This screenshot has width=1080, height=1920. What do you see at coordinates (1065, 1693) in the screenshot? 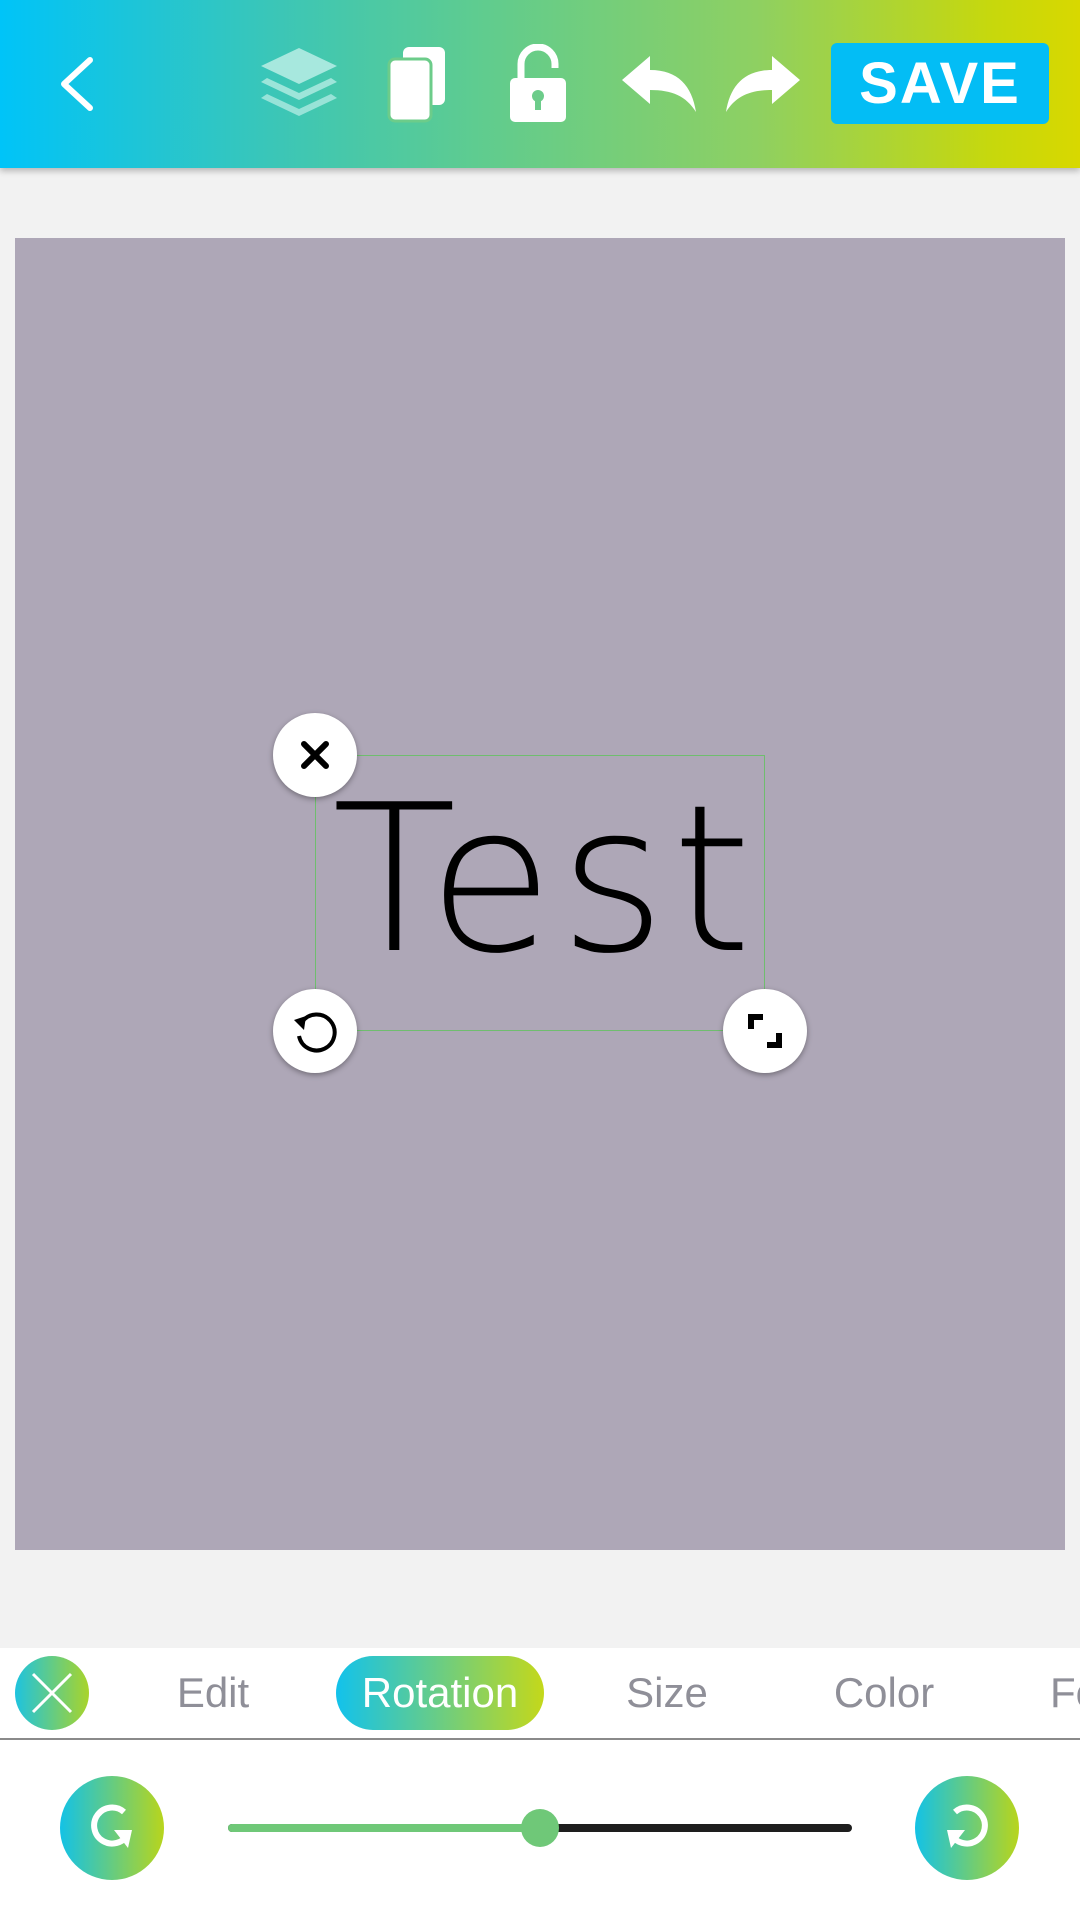
I see `tab-font: Fo` at bounding box center [1065, 1693].